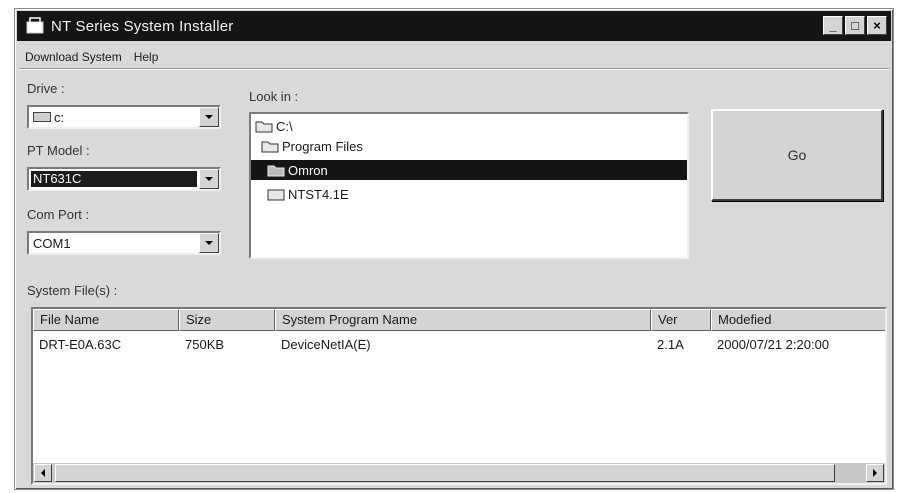 The image size is (900, 493). Describe the element at coordinates (124, 117) in the screenshot. I see `drive-select: c:` at that location.